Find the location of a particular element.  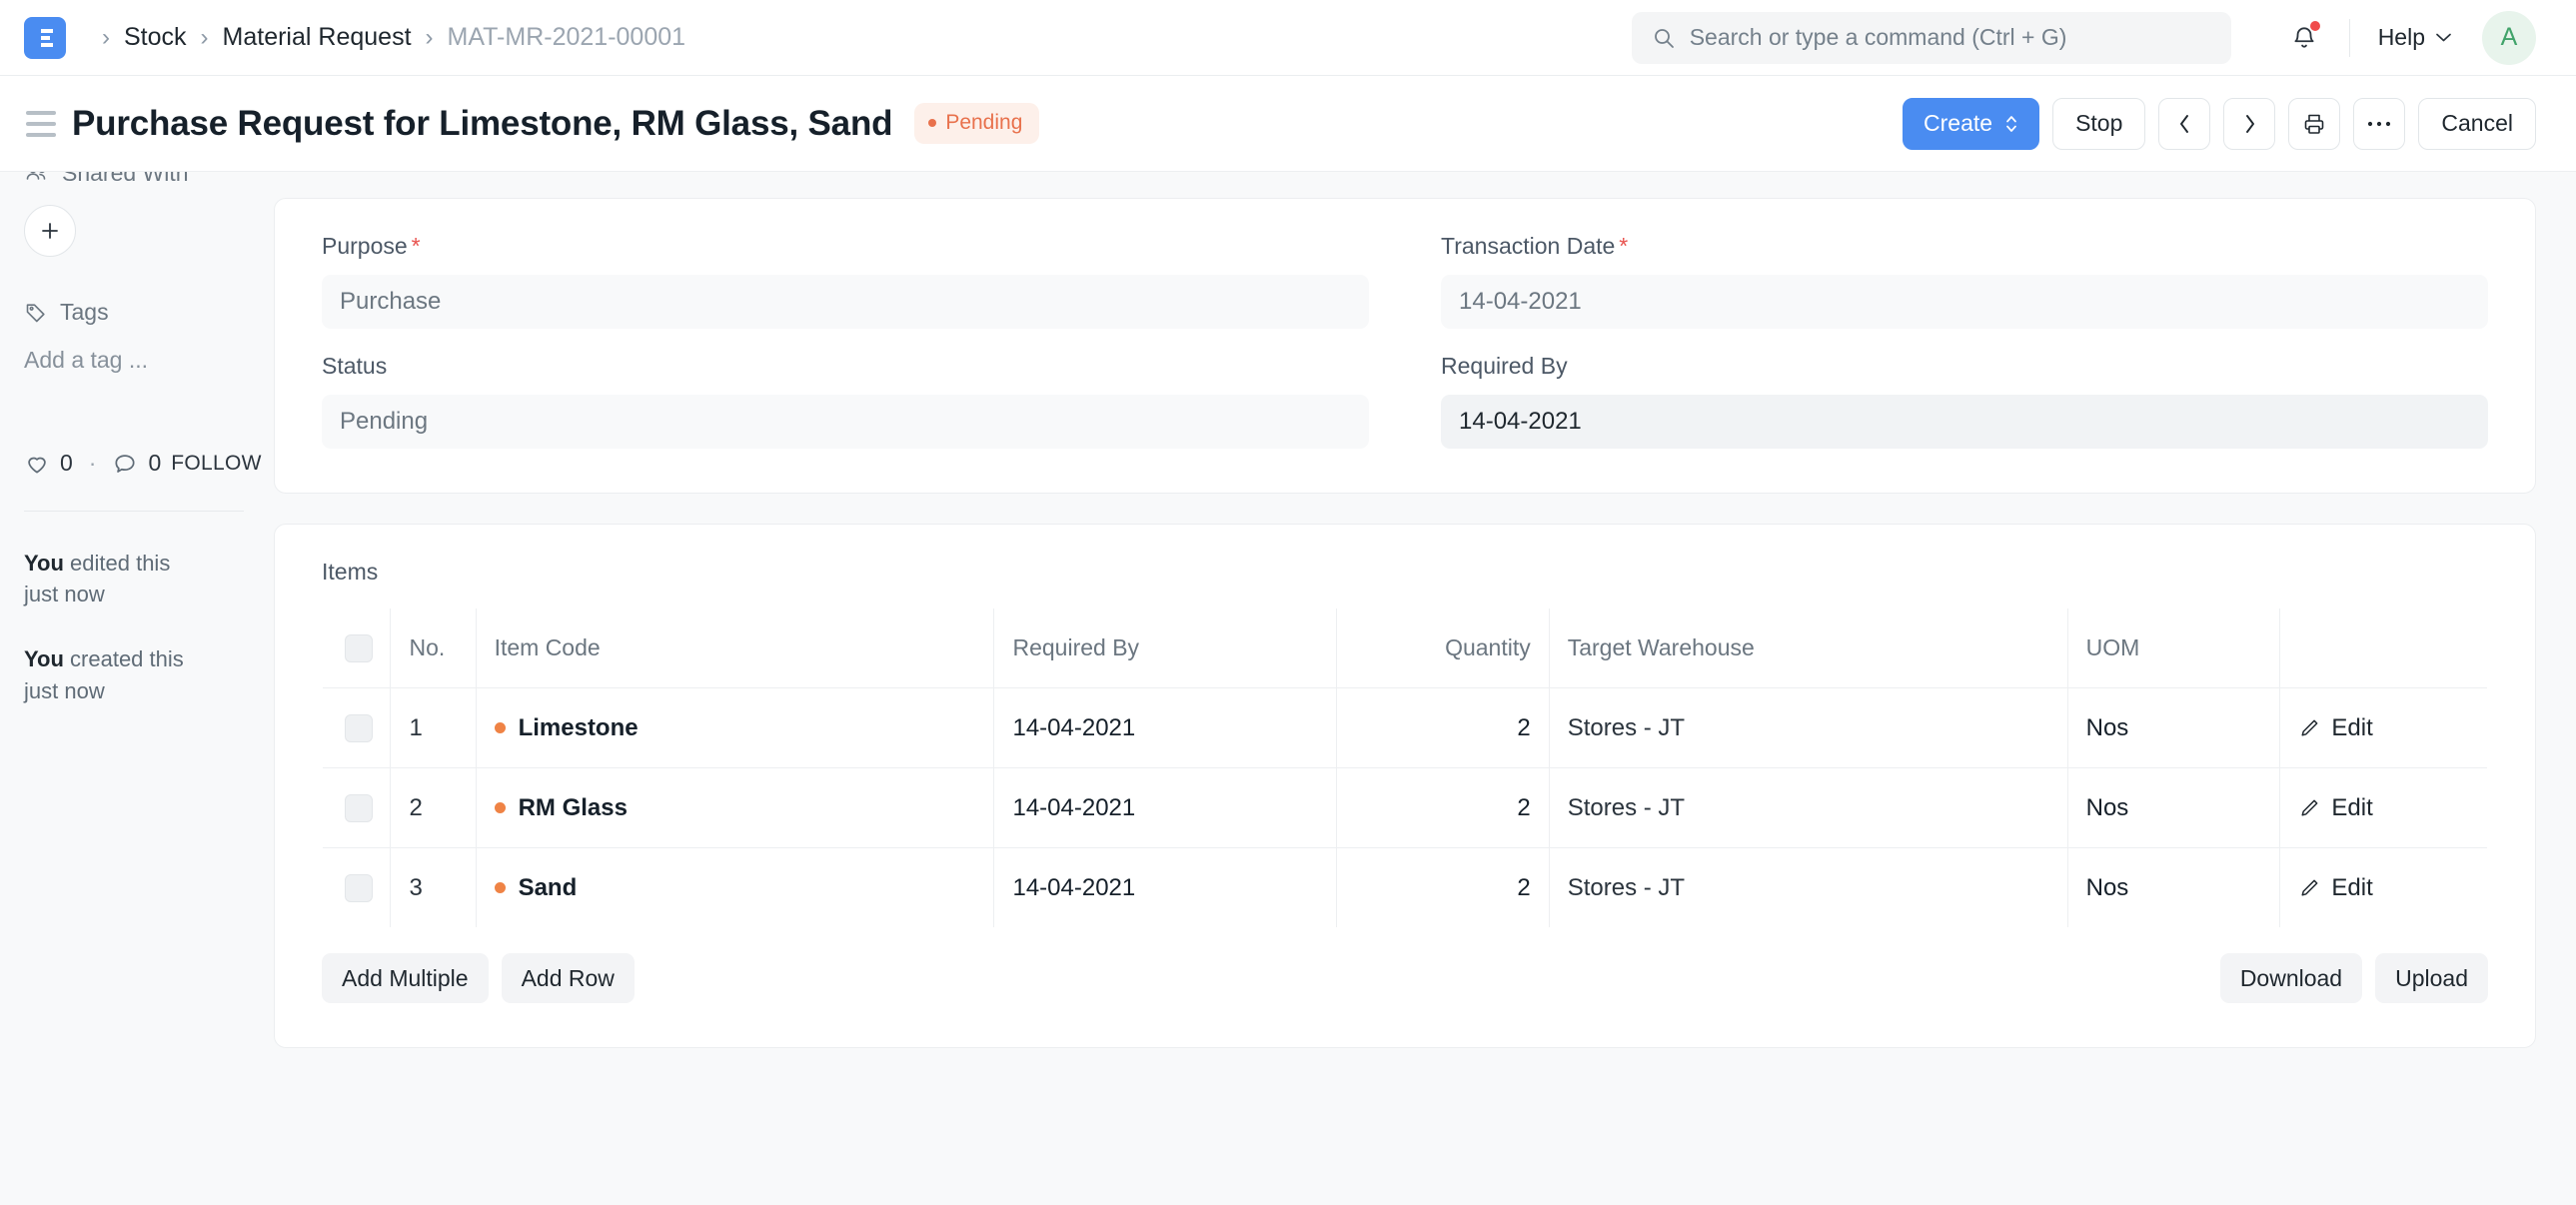

row-number: 3 is located at coordinates (433, 887).